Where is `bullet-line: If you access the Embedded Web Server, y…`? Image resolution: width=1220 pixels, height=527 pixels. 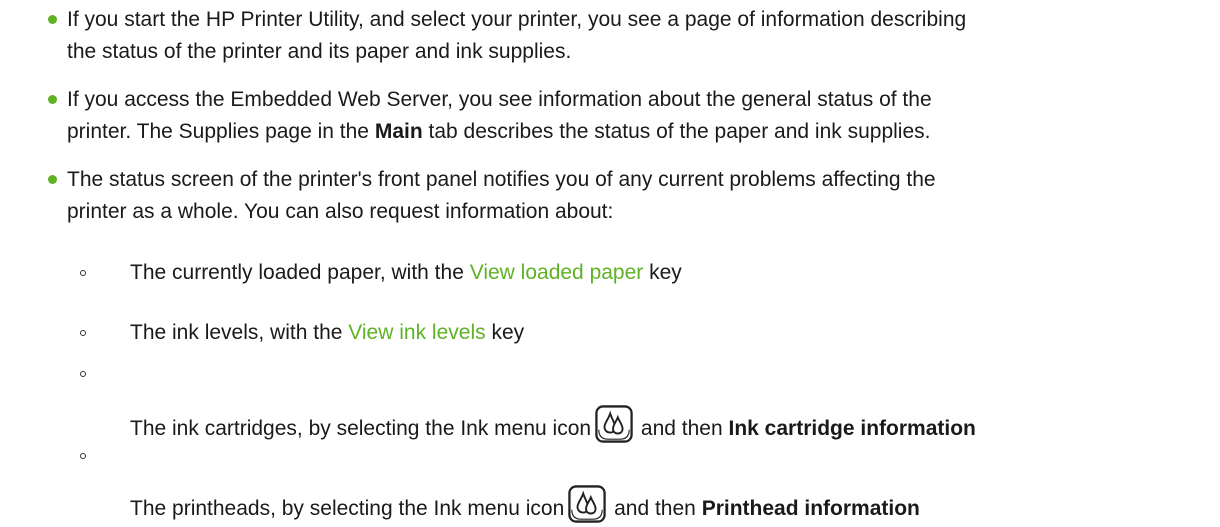
bullet-line: If you access the Embedded Web Server, y… is located at coordinates (499, 99).